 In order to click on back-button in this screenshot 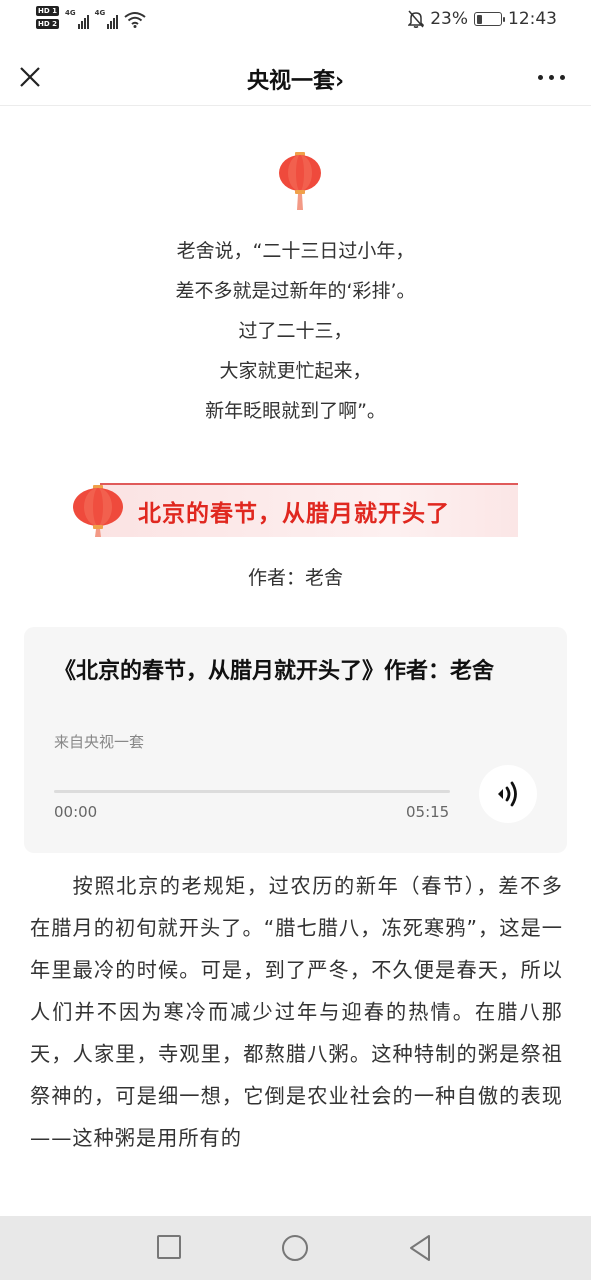, I will do `click(420, 1248)`.